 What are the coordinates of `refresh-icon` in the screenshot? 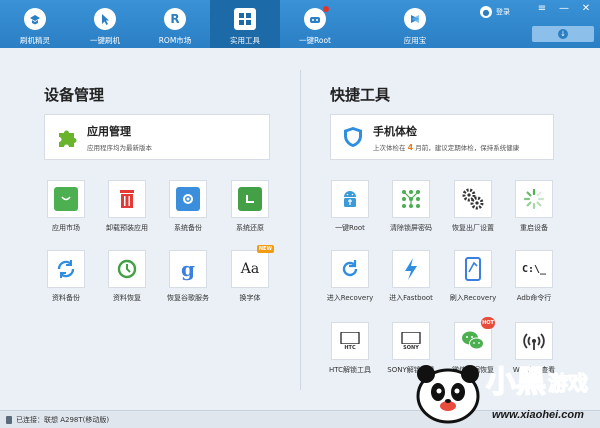 It's located at (350, 269).